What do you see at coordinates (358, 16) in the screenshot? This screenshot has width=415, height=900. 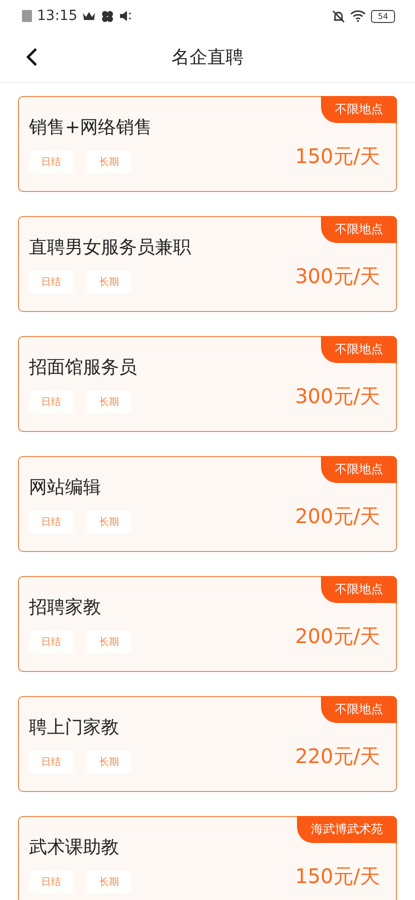 I see `wifi-icon` at bounding box center [358, 16].